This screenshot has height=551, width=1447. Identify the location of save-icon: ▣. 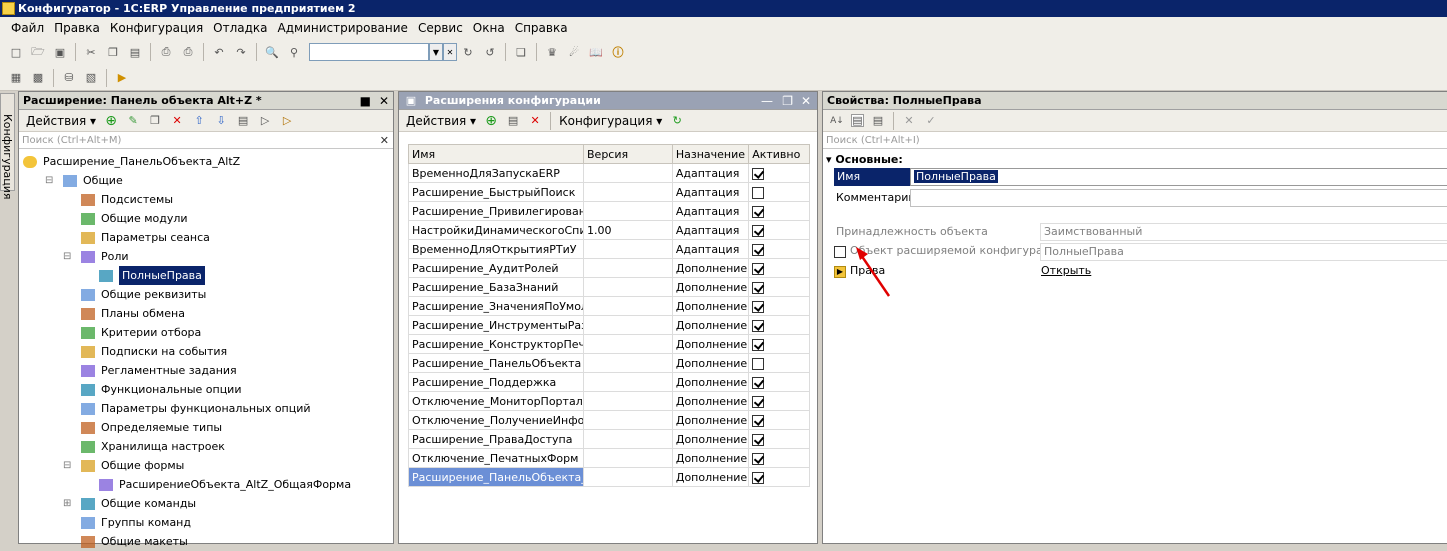
(60, 52).